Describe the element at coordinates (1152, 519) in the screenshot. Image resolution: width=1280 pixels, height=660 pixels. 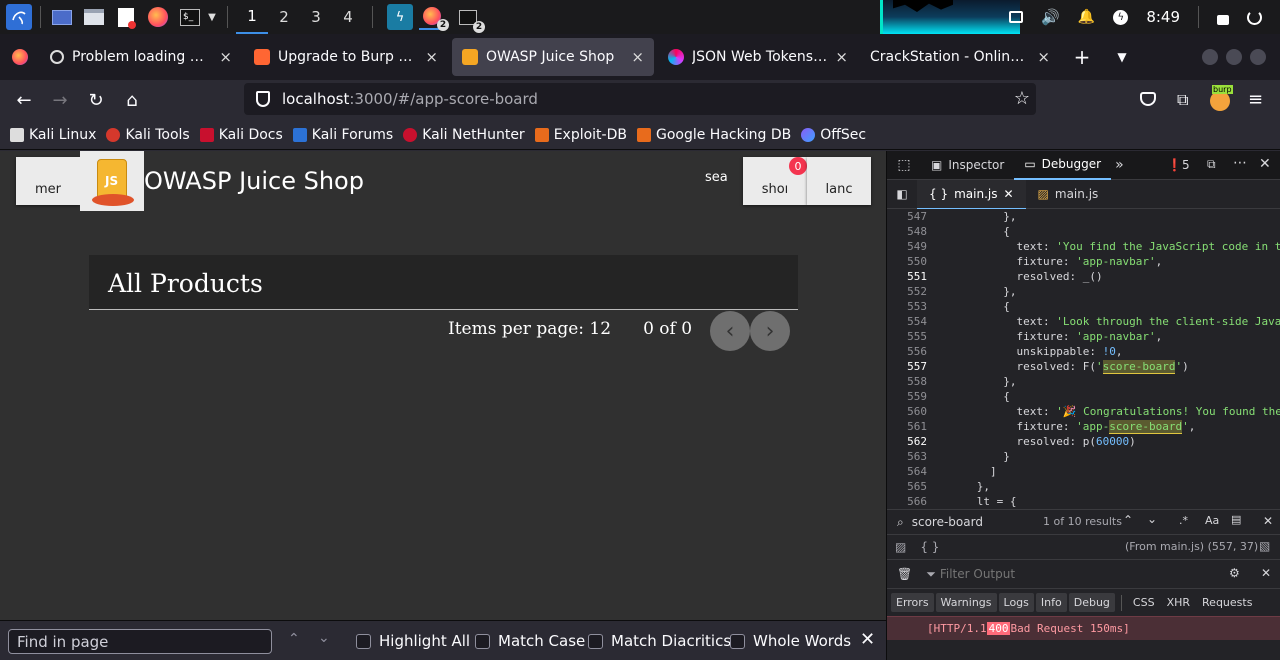
I see `next-result-icon: ⌄` at that location.